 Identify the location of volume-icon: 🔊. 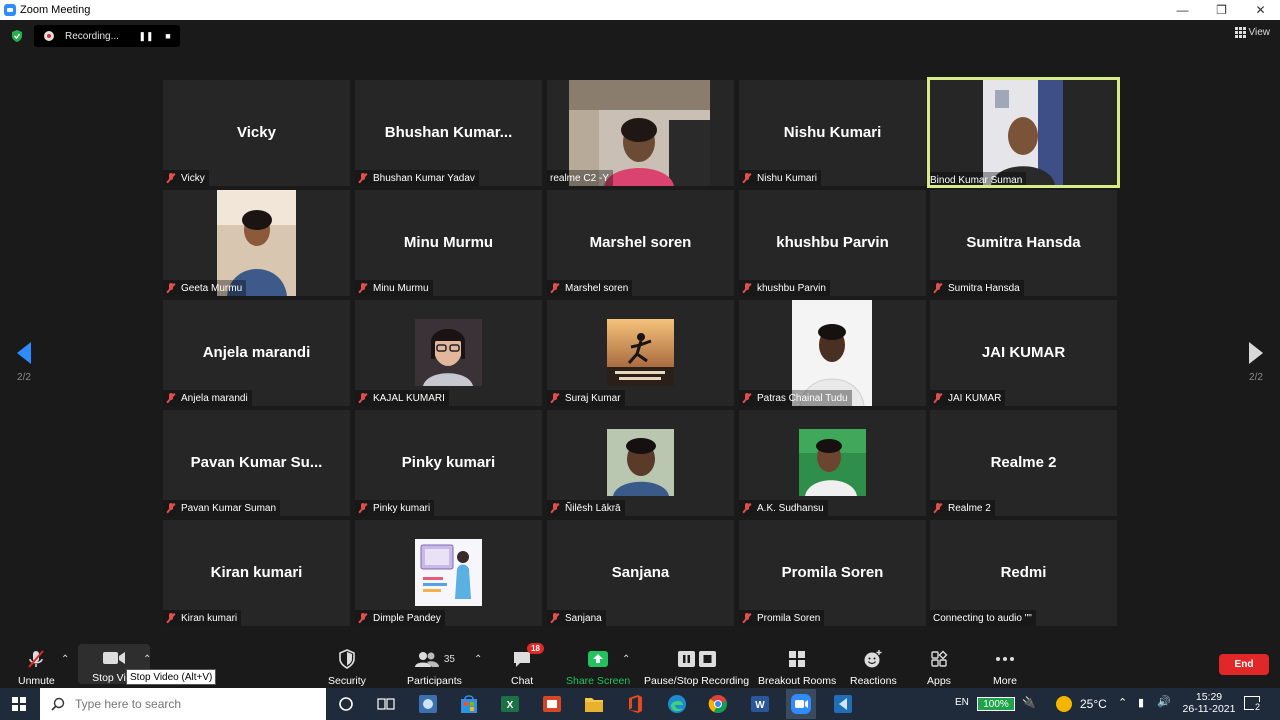
(1164, 701).